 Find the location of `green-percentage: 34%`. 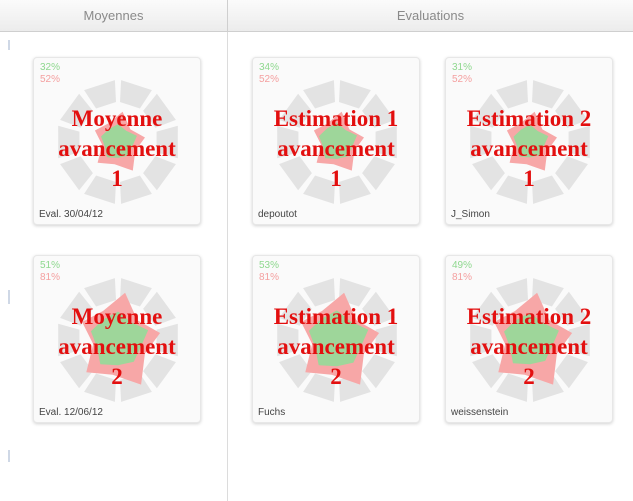

green-percentage: 34% is located at coordinates (269, 67).